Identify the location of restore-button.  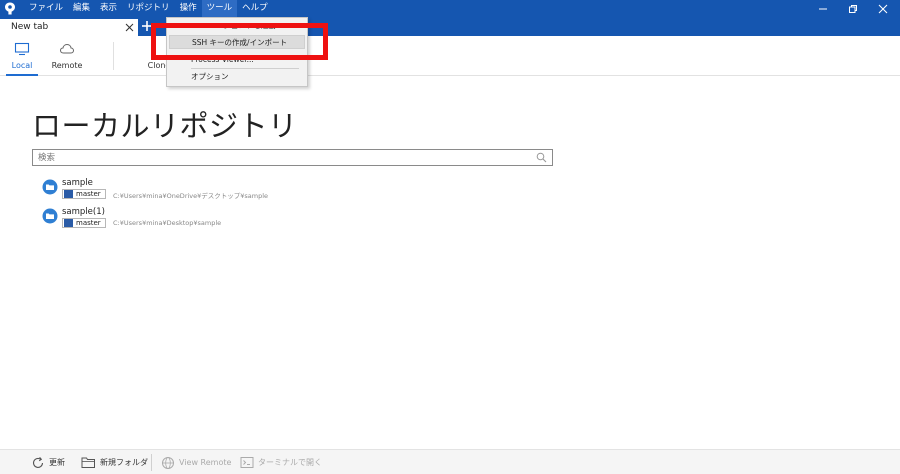
(853, 8).